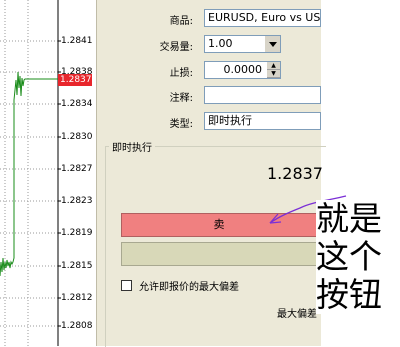  What do you see at coordinates (176, 47) in the screenshot?
I see `volume-label: 交易量:` at bounding box center [176, 47].